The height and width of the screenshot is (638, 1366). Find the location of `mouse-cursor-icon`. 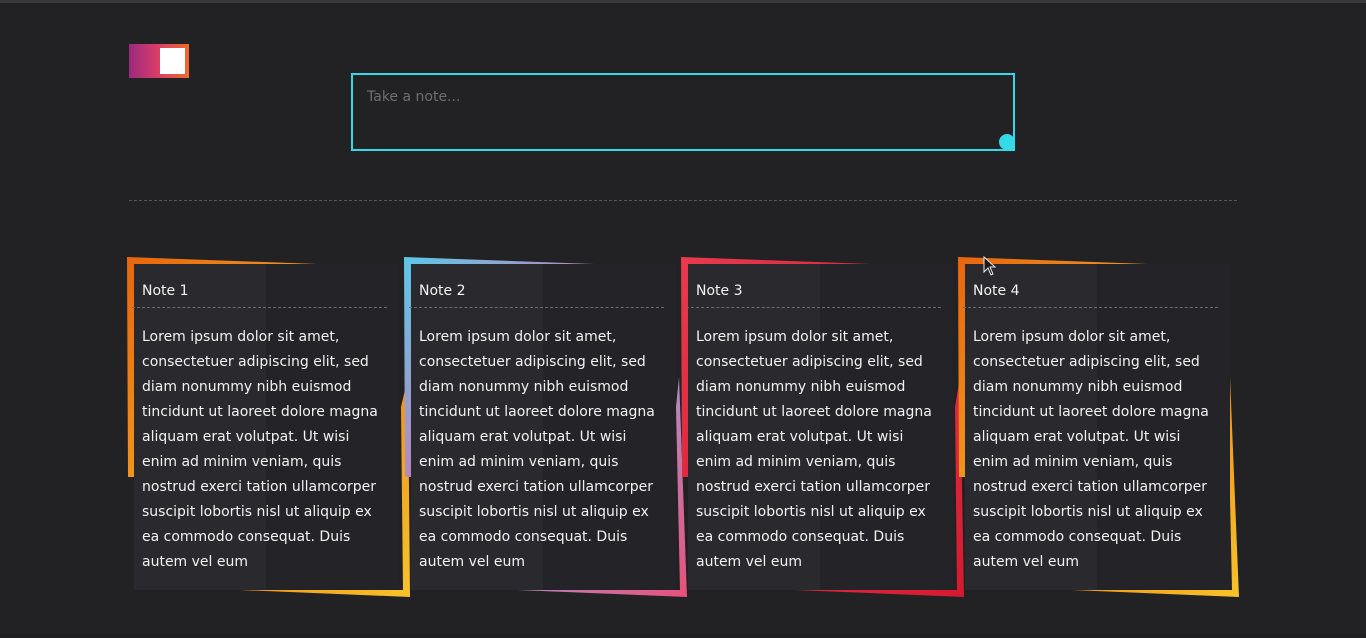

mouse-cursor-icon is located at coordinates (990, 266).